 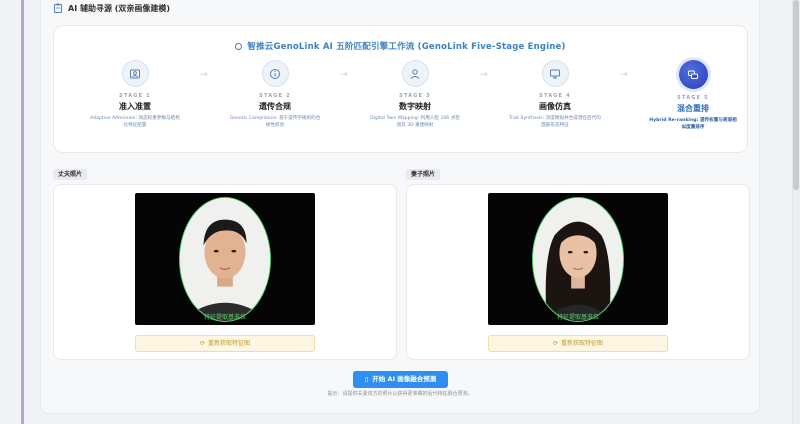 I want to click on husband-face-frame, so click(x=225, y=259).